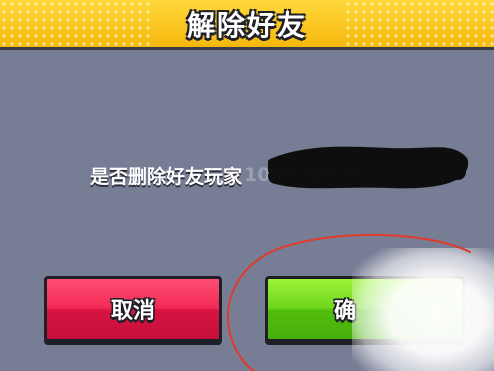 The height and width of the screenshot is (371, 494). I want to click on dialog-header: 解除好友, so click(247, 25).